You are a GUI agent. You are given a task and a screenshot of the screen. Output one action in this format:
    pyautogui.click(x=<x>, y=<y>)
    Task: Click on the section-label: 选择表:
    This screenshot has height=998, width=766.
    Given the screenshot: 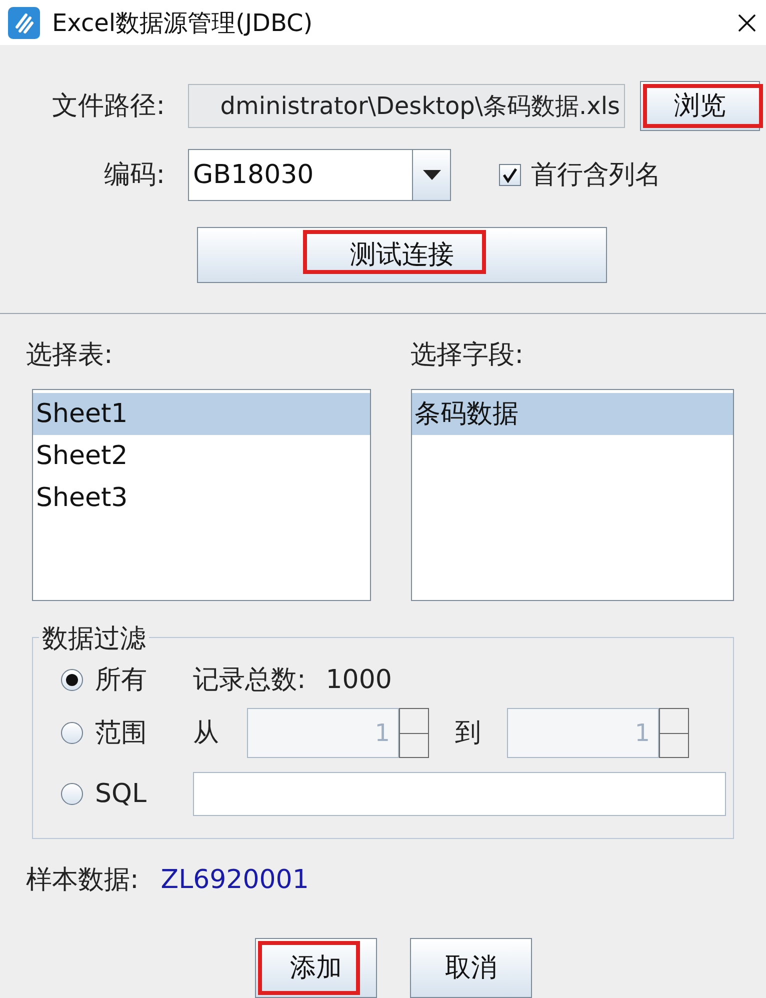 What is the action you would take?
    pyautogui.click(x=70, y=355)
    